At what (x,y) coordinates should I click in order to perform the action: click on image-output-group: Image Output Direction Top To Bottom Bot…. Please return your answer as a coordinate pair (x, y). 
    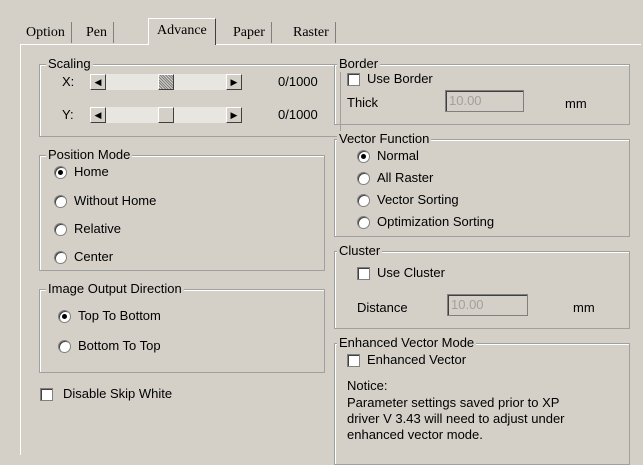
    Looking at the image, I should click on (182, 327).